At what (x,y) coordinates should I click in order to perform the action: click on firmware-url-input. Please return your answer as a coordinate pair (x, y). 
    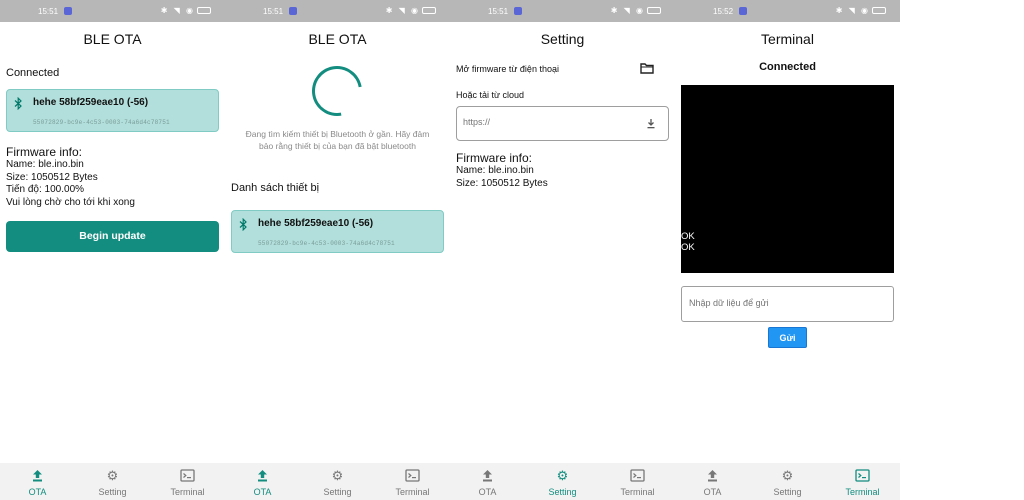
    Looking at the image, I should click on (548, 122).